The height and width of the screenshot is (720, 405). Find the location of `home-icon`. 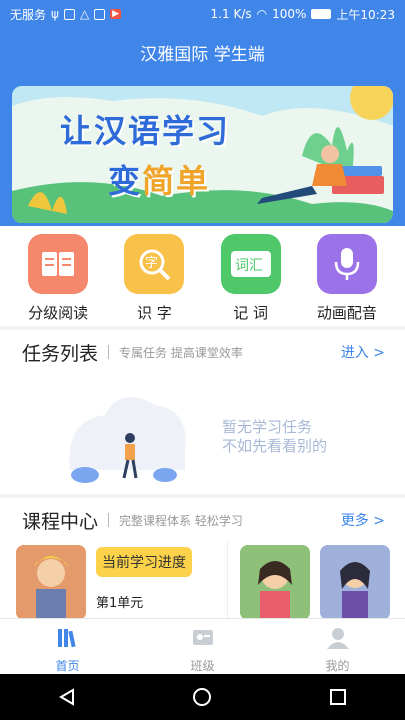

home-icon is located at coordinates (202, 697).